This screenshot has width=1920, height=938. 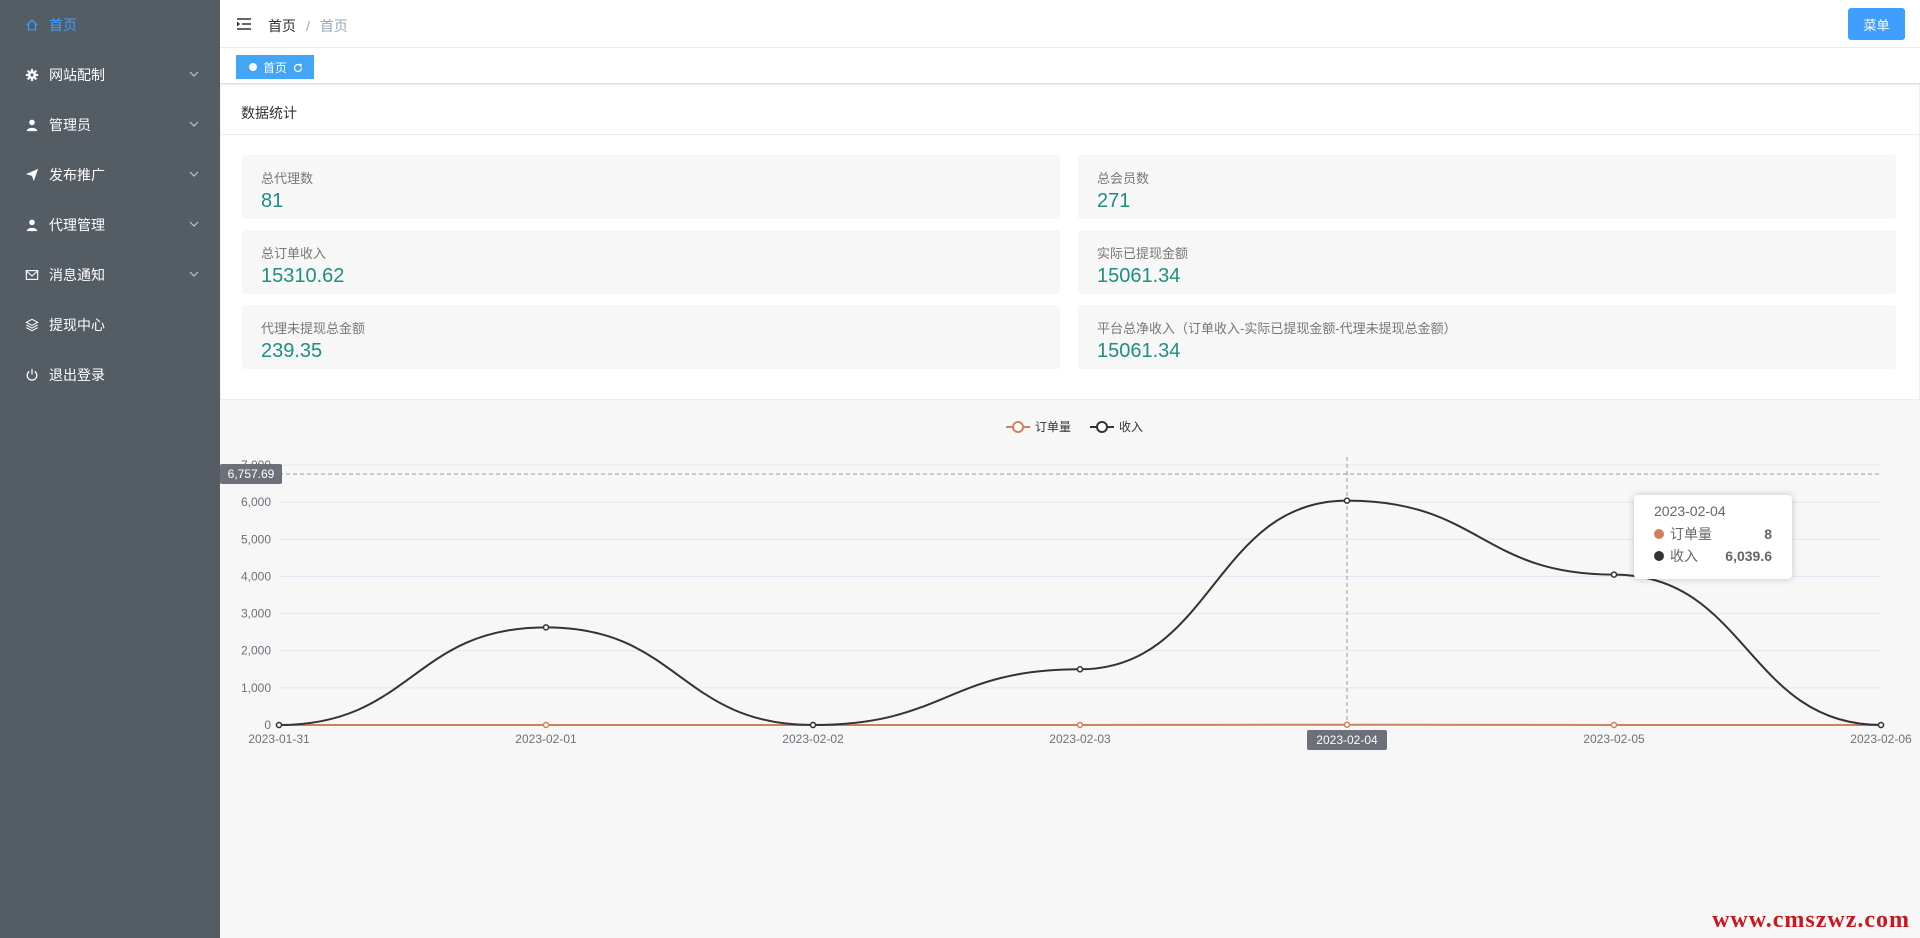 I want to click on power-icon, so click(x=32, y=375).